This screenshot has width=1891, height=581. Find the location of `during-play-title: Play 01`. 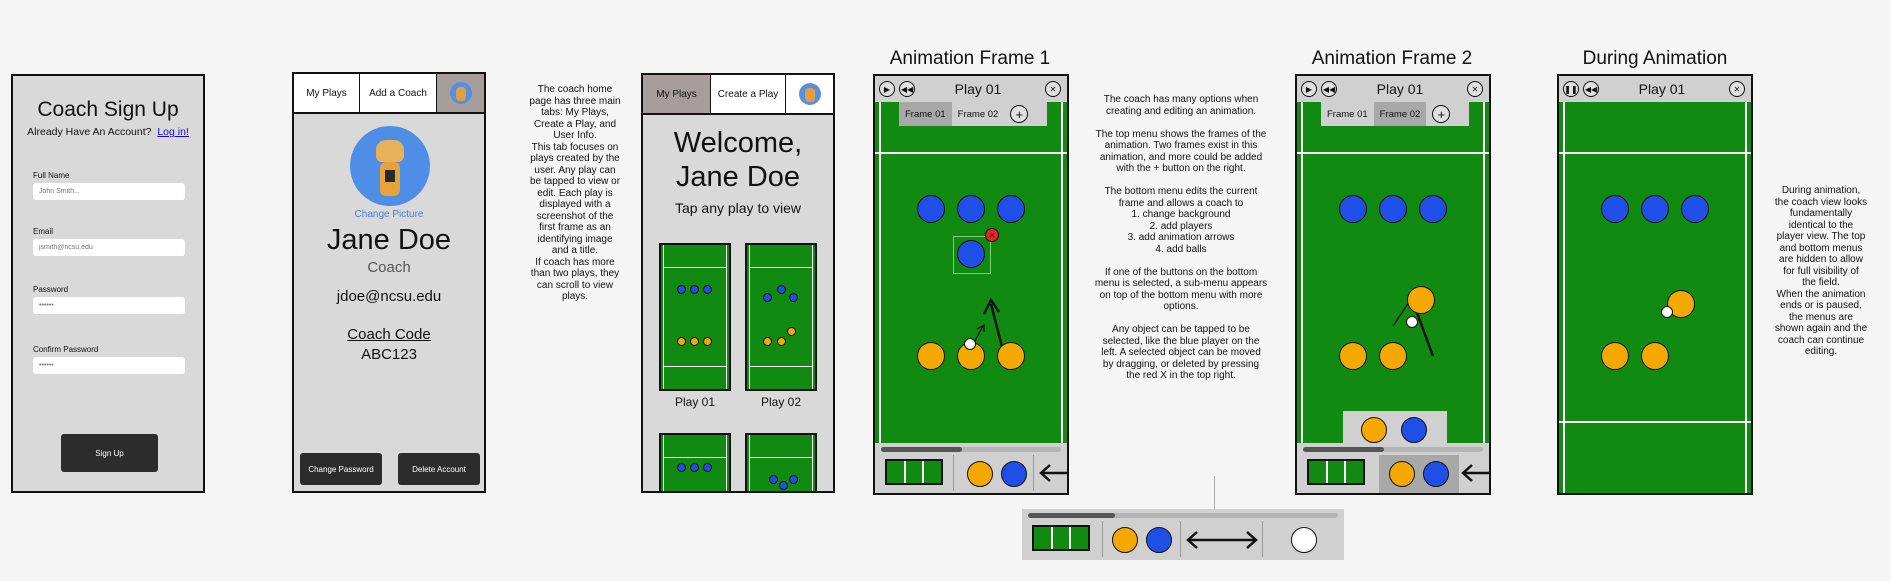

during-play-title: Play 01 is located at coordinates (1662, 89).